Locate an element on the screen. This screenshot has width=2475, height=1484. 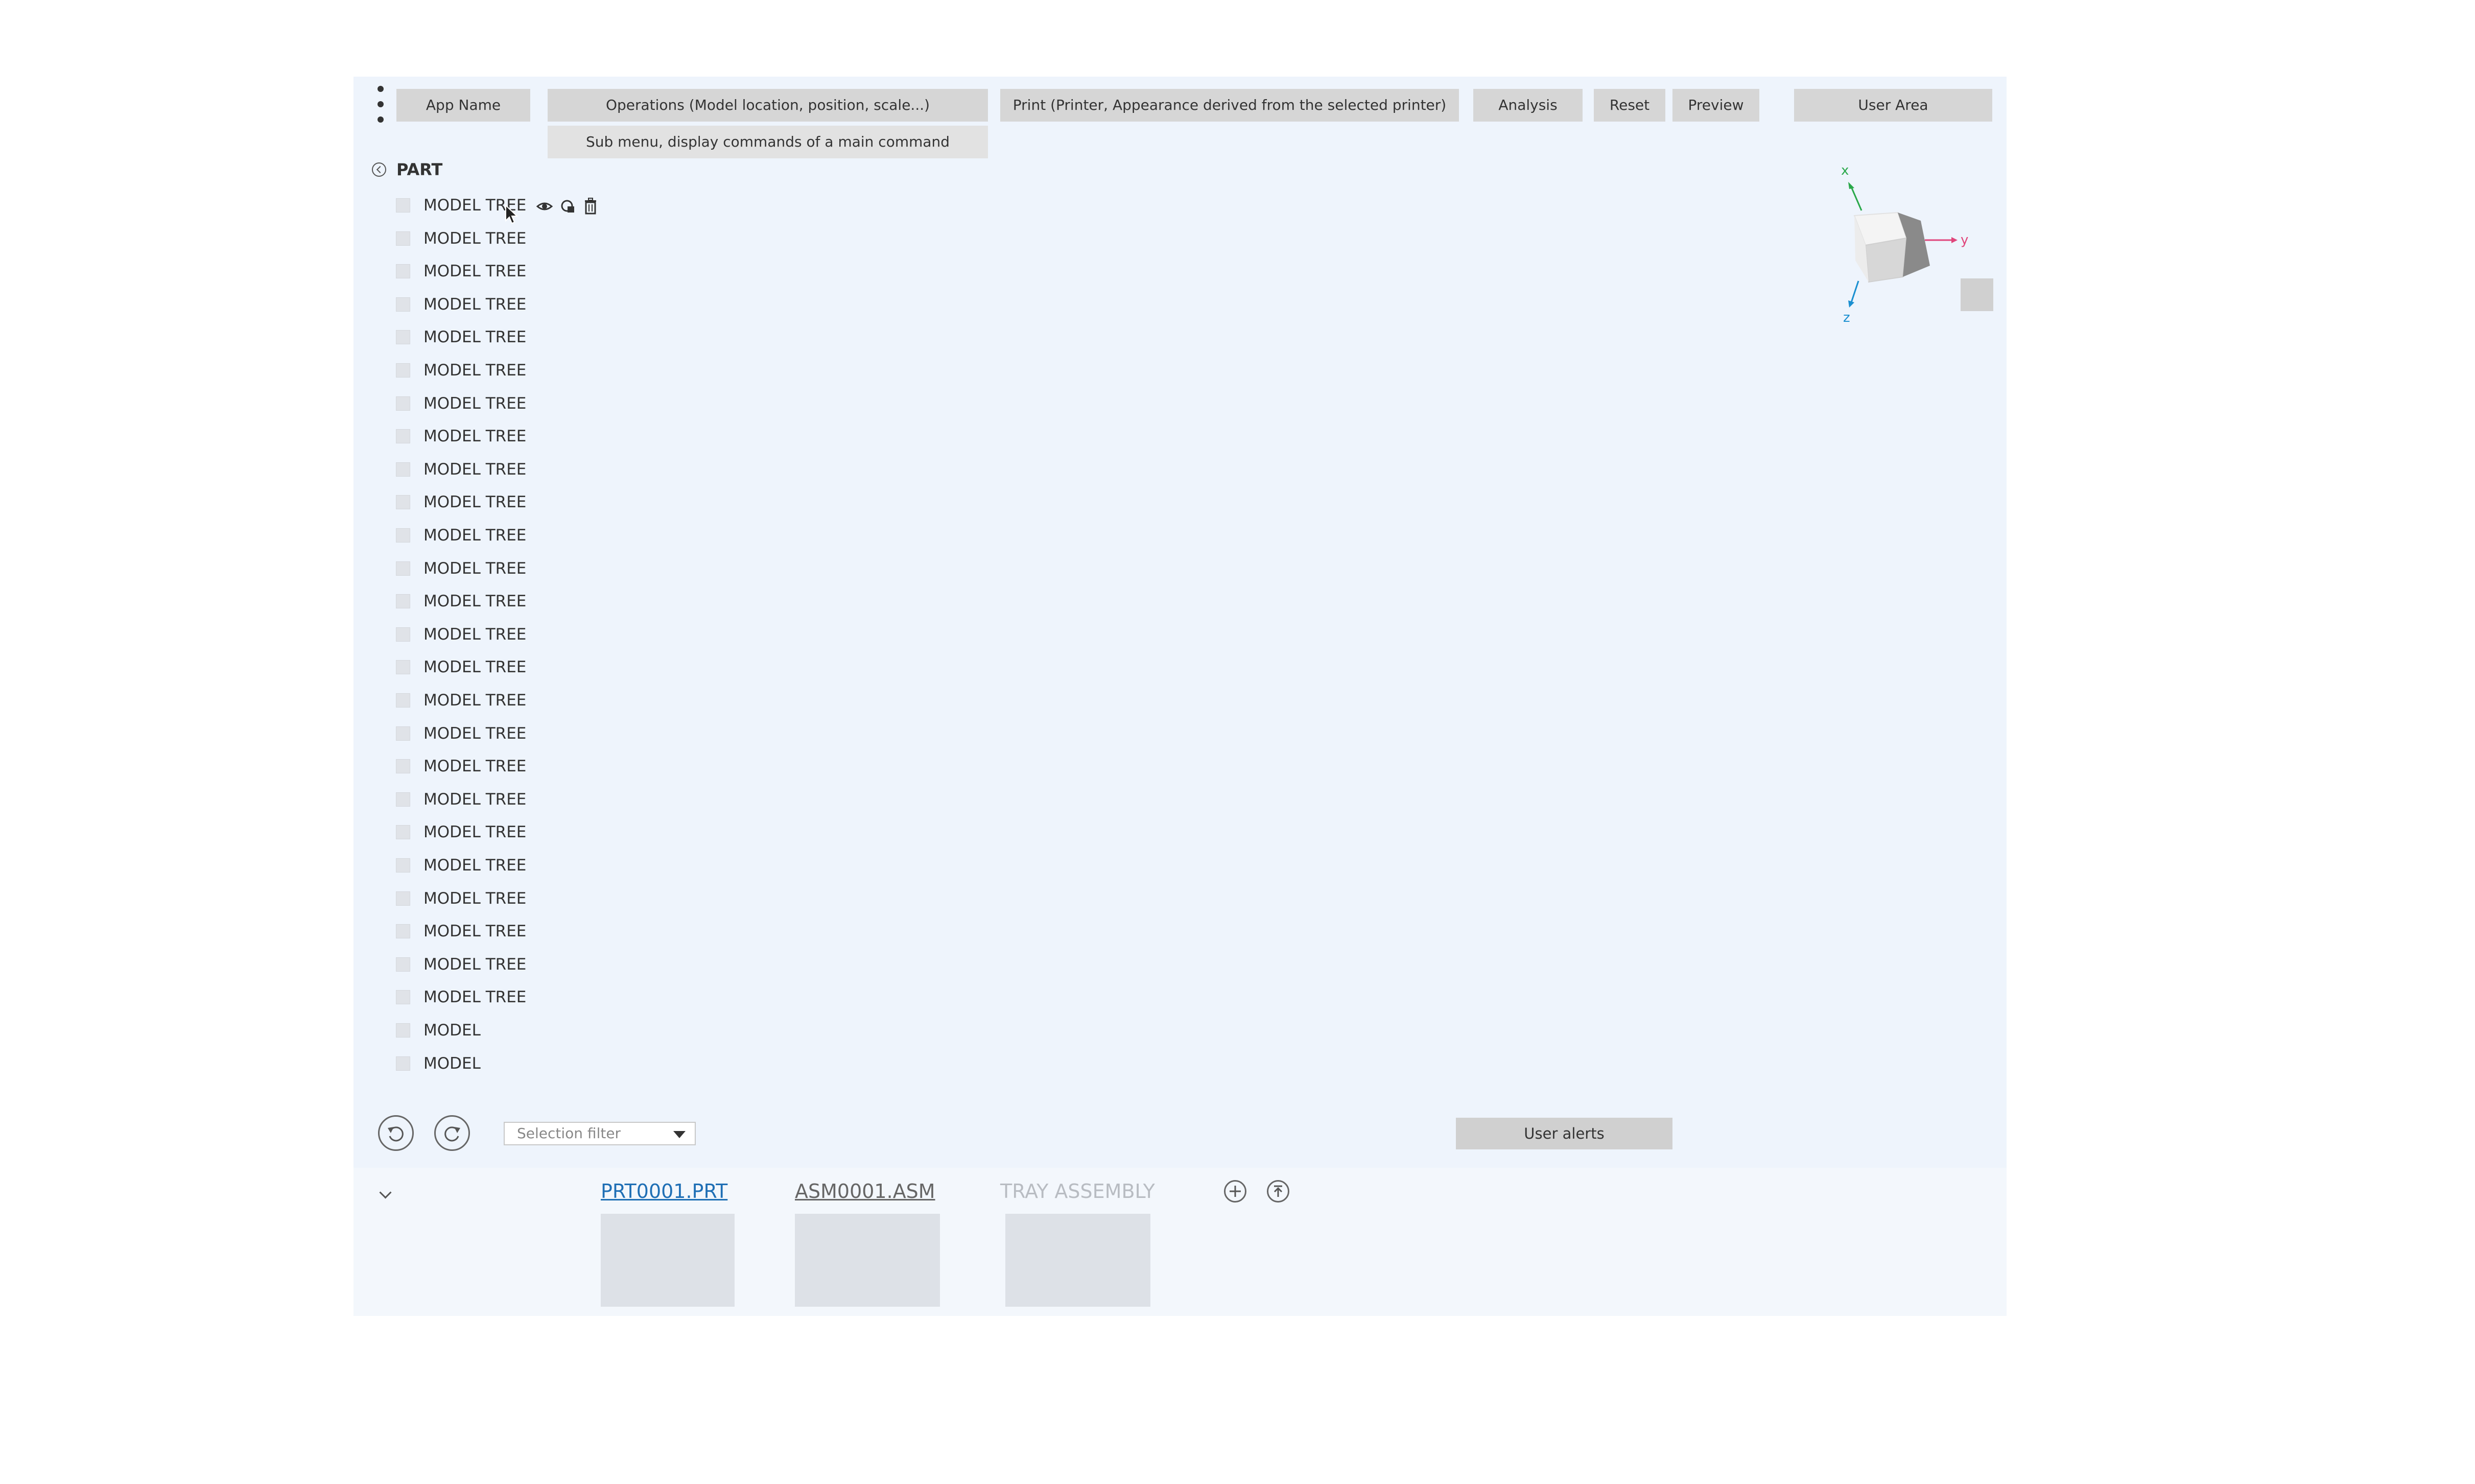
view-cube-navigator: x y z is located at coordinates (1895, 247).